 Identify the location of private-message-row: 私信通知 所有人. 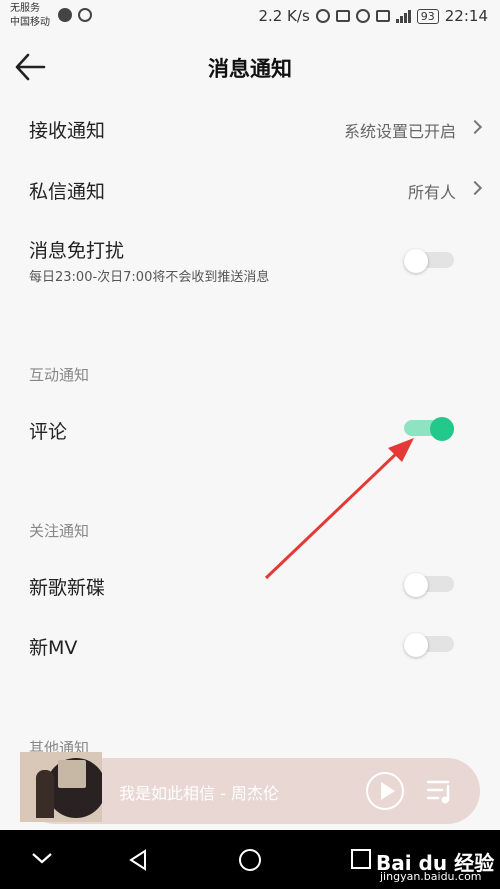
(250, 188).